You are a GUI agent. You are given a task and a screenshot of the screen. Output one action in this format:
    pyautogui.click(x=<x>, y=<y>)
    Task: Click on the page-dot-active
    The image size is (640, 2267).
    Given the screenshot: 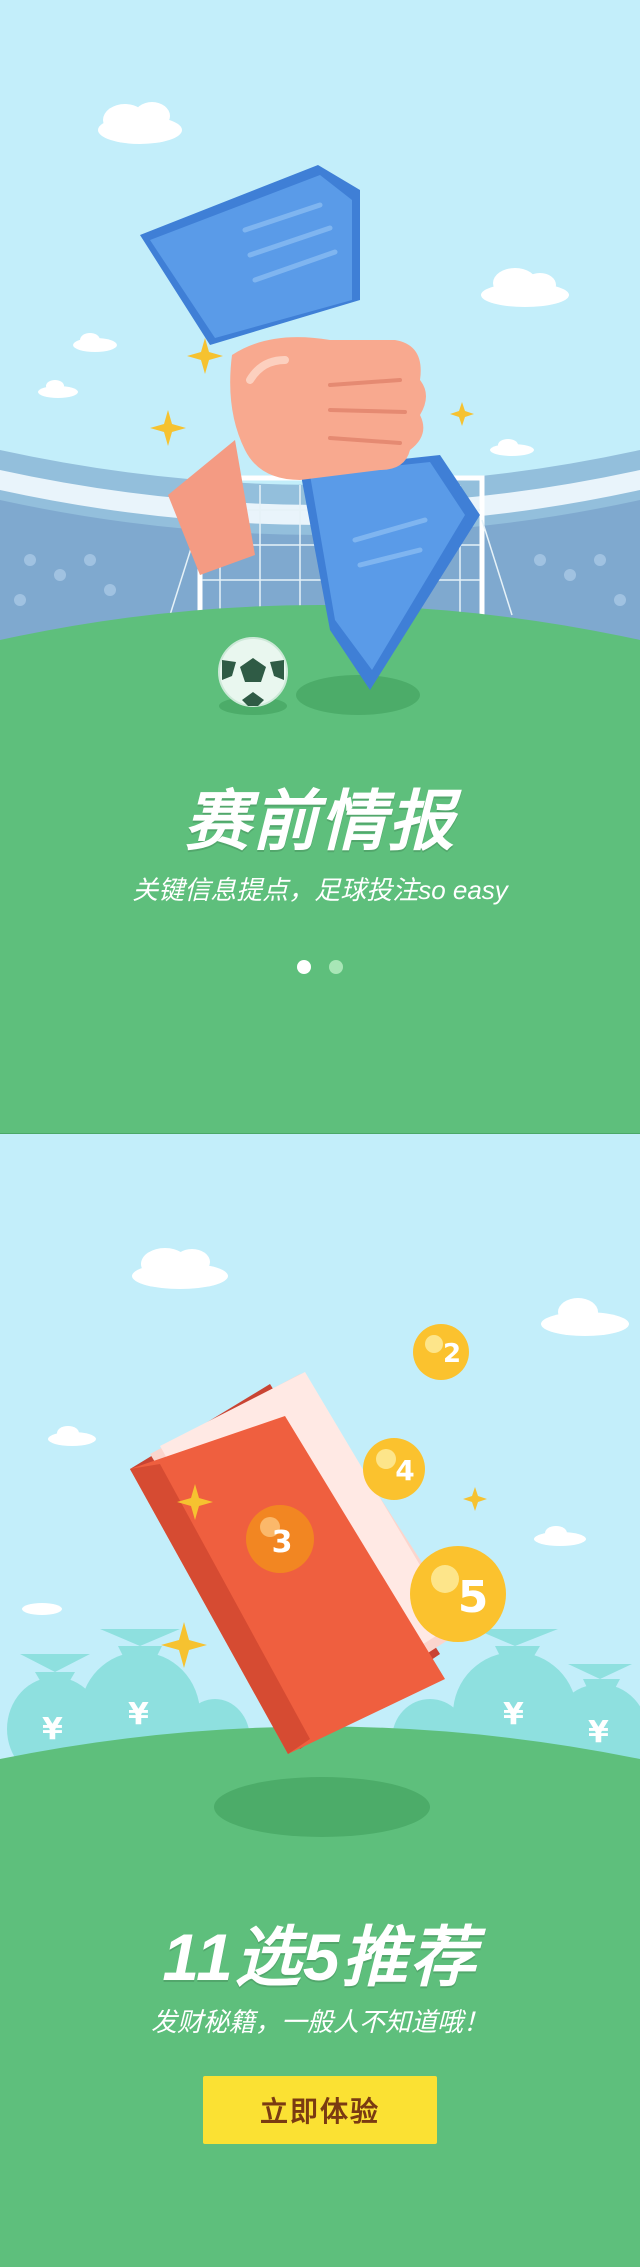 What is the action you would take?
    pyautogui.click(x=303, y=967)
    